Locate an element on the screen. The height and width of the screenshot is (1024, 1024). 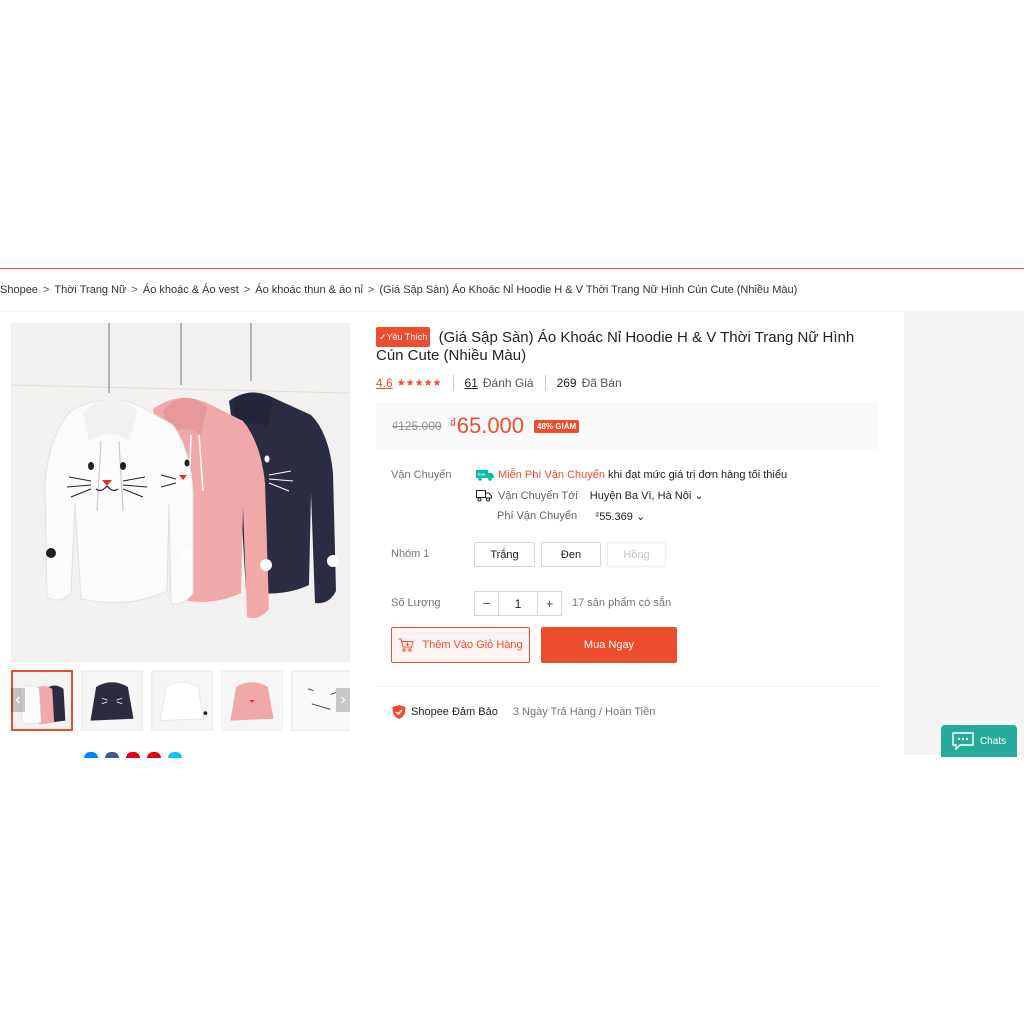
truck-icon is located at coordinates (484, 496).